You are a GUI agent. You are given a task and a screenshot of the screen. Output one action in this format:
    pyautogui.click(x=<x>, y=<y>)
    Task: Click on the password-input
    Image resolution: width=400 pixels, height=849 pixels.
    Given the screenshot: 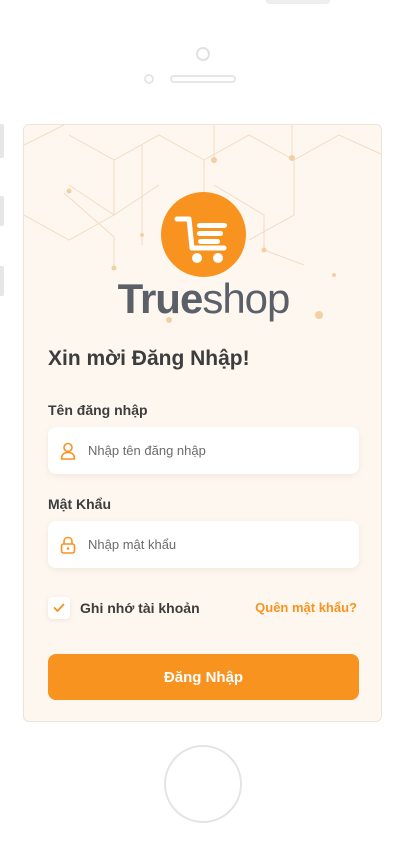 What is the action you would take?
    pyautogui.click(x=218, y=544)
    